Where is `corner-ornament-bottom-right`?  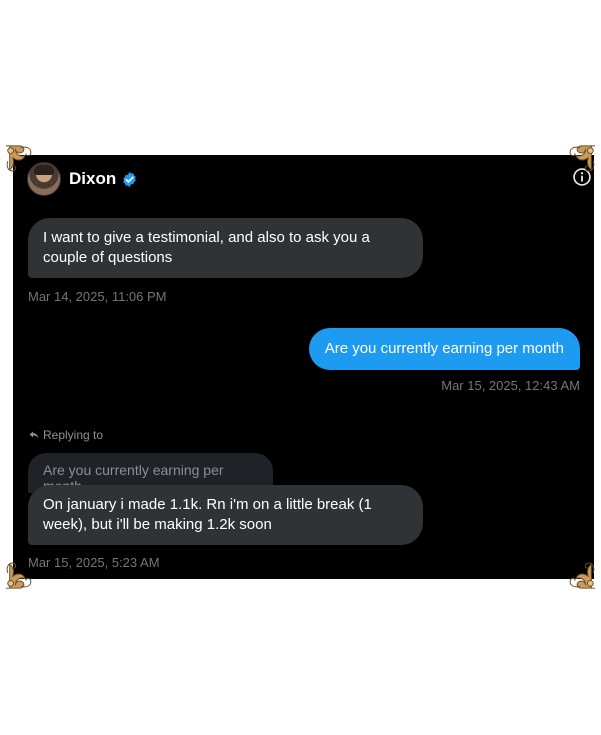
corner-ornament-bottom-right is located at coordinates (582, 575).